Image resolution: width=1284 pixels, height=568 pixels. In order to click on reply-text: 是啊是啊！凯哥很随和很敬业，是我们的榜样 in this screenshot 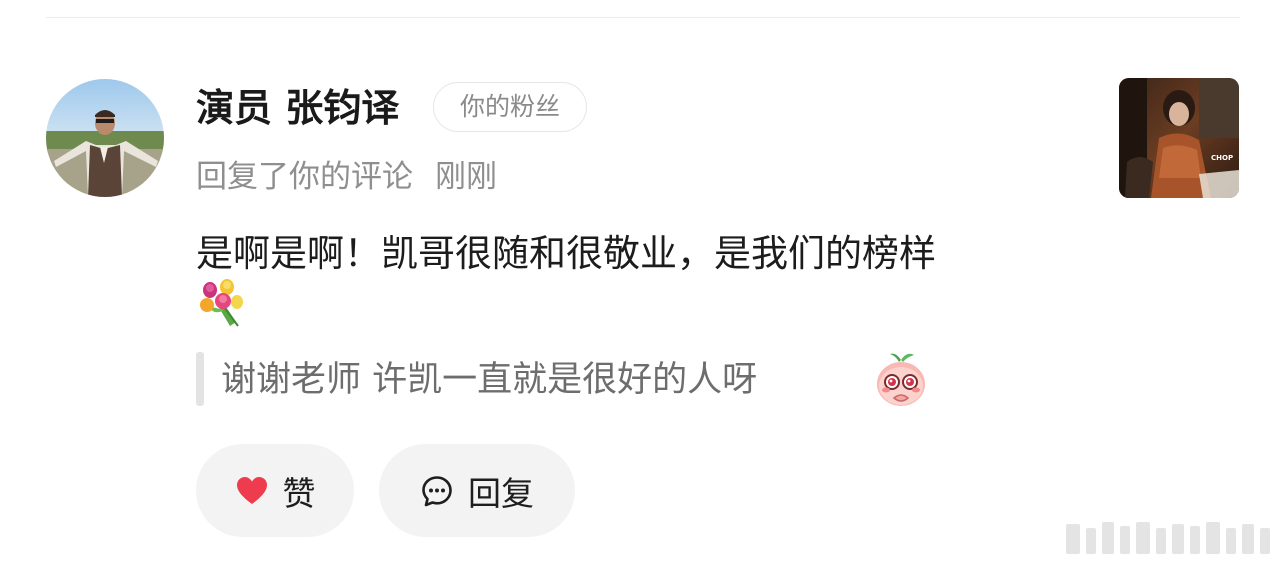, I will do `click(566, 253)`.